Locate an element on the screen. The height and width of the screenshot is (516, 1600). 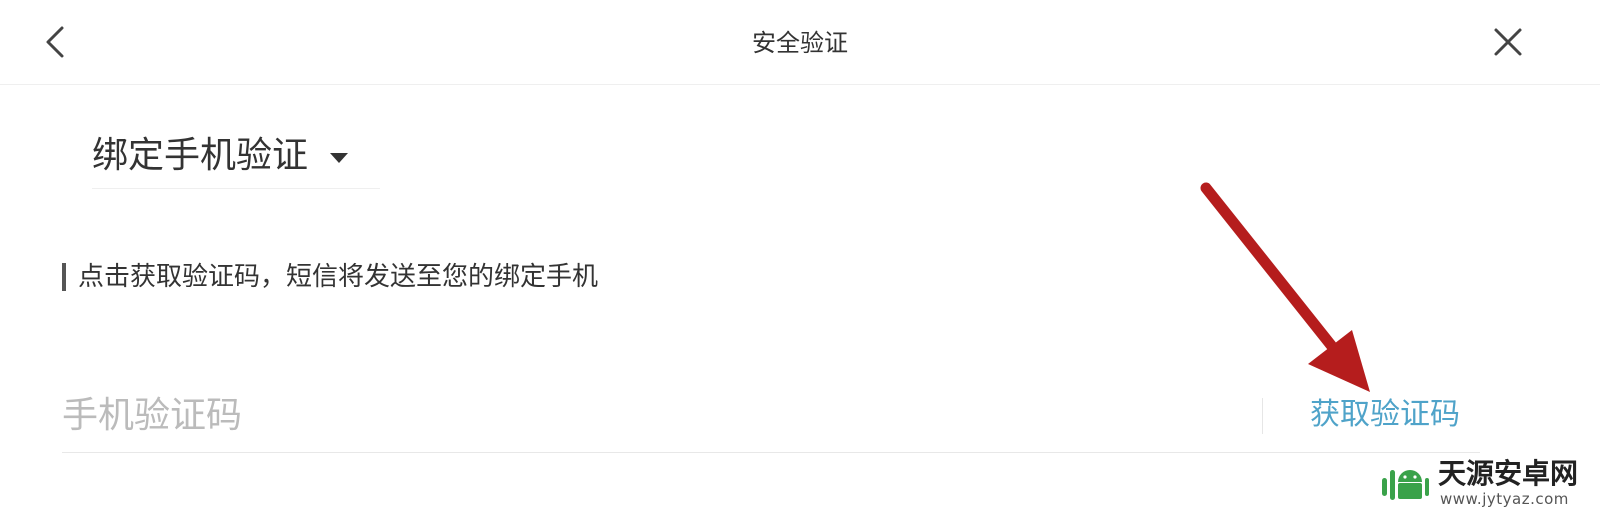
verify-method-label: 绑定手机验证 is located at coordinates (200, 155).